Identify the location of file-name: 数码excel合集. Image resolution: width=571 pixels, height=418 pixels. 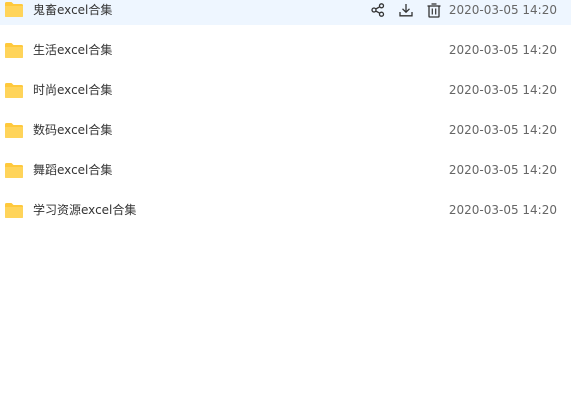
(72, 130).